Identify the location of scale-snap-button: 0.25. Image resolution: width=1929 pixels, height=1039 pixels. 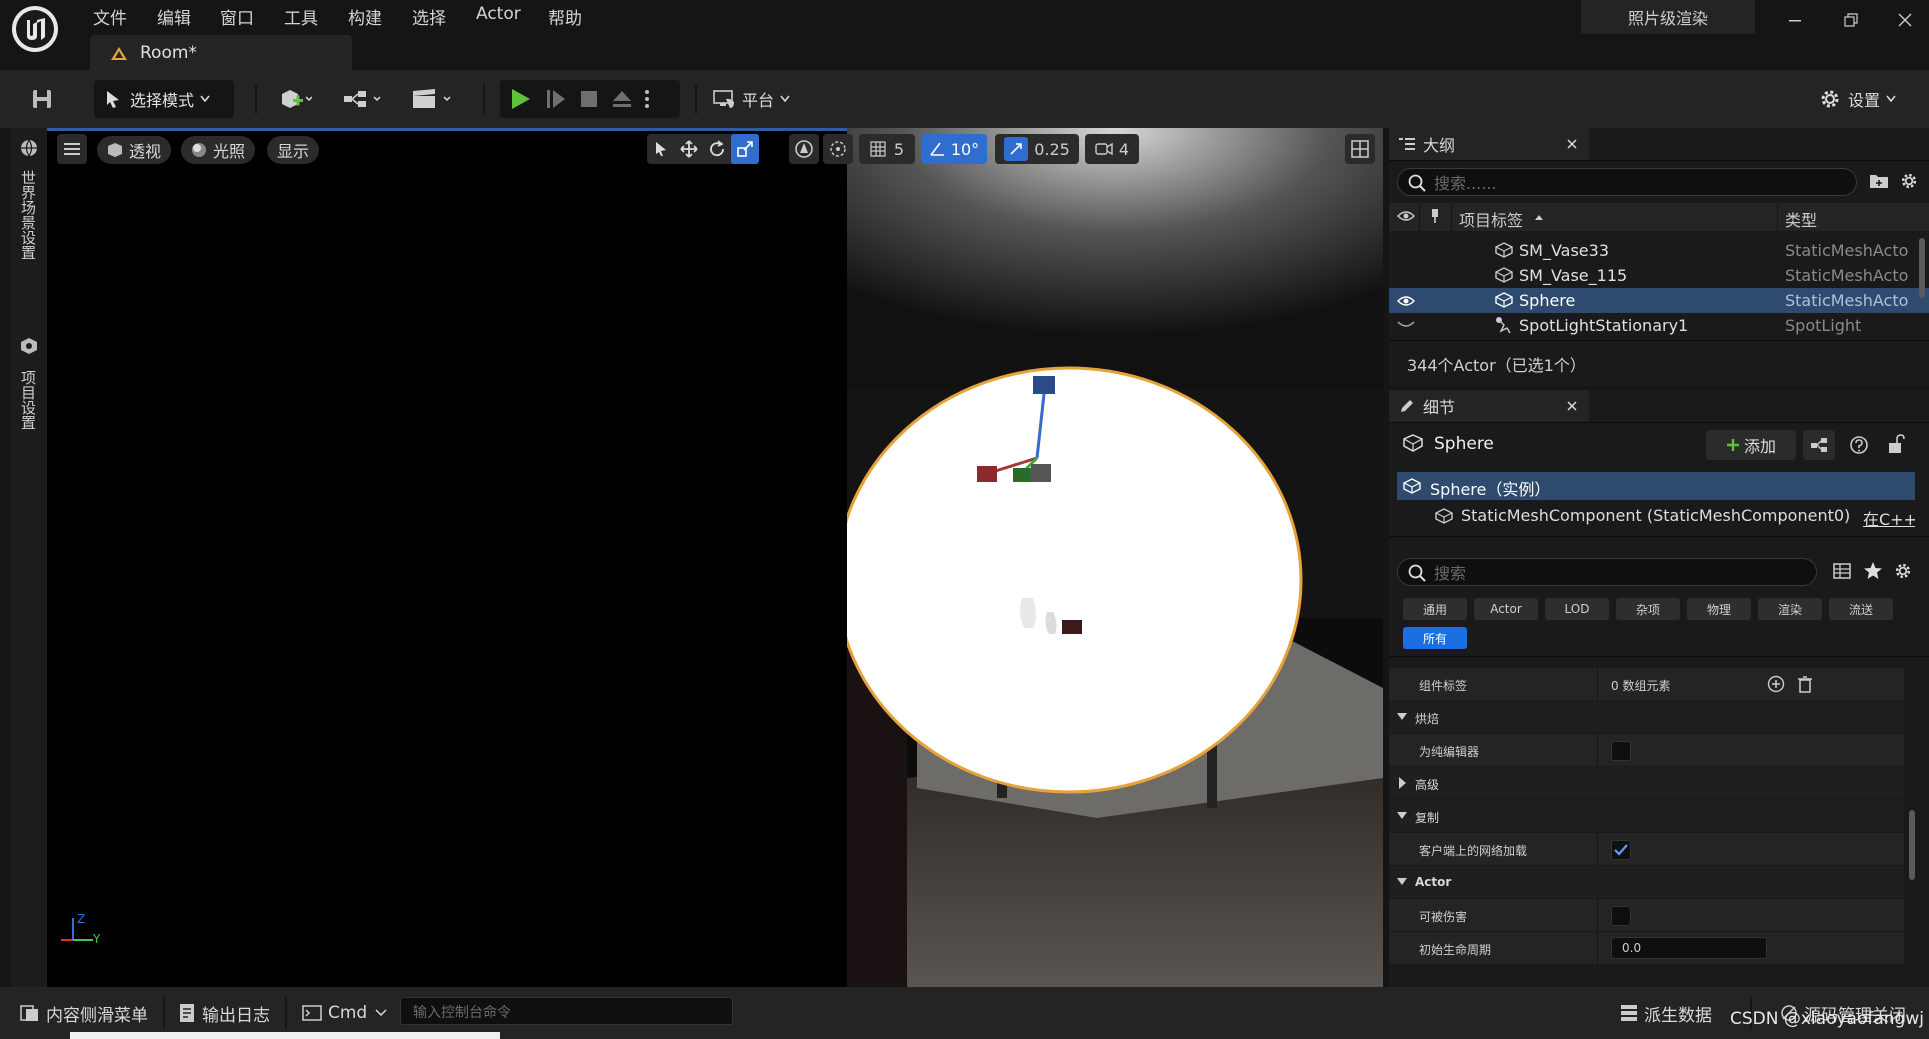
(1037, 149).